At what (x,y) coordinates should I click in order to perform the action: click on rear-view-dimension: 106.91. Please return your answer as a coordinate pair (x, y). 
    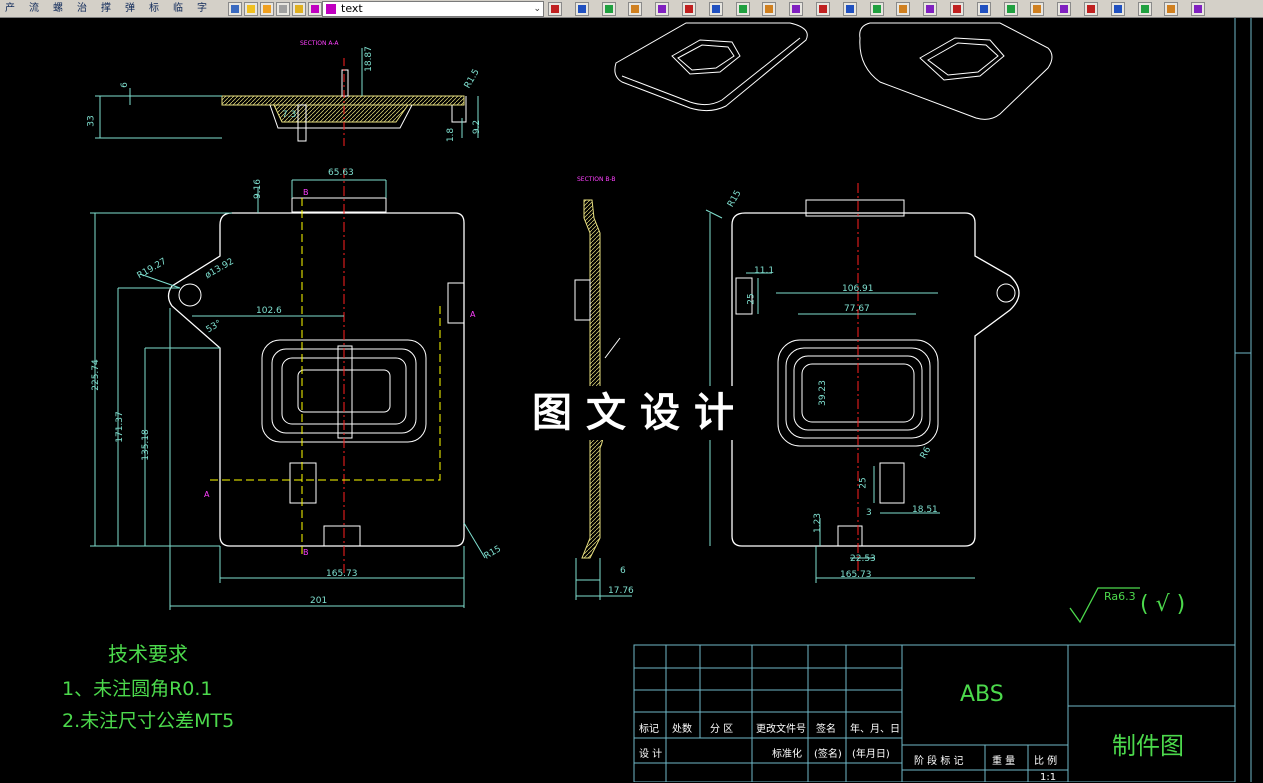
    Looking at the image, I should click on (858, 289).